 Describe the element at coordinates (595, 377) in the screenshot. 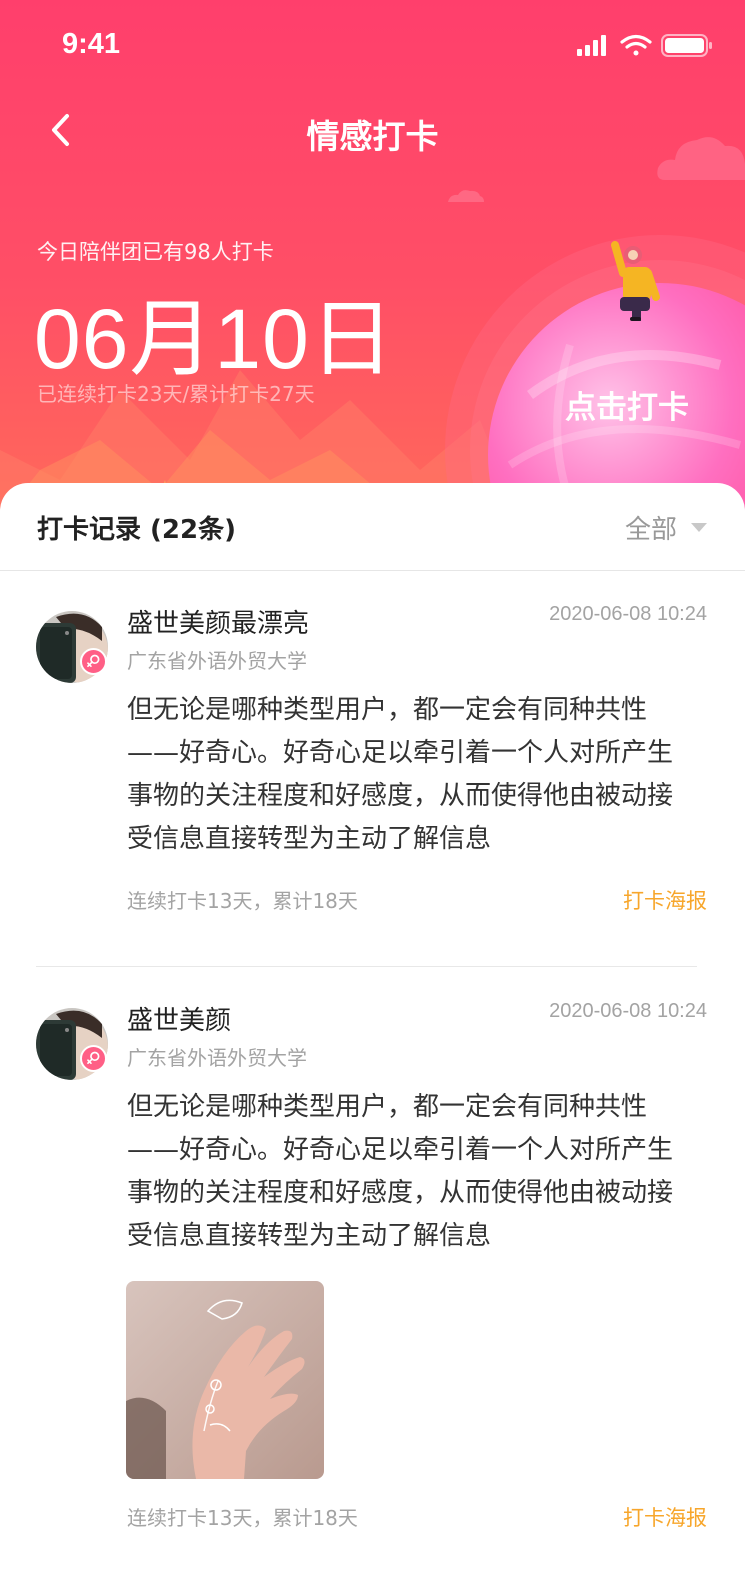

I see `planet-illustration` at that location.